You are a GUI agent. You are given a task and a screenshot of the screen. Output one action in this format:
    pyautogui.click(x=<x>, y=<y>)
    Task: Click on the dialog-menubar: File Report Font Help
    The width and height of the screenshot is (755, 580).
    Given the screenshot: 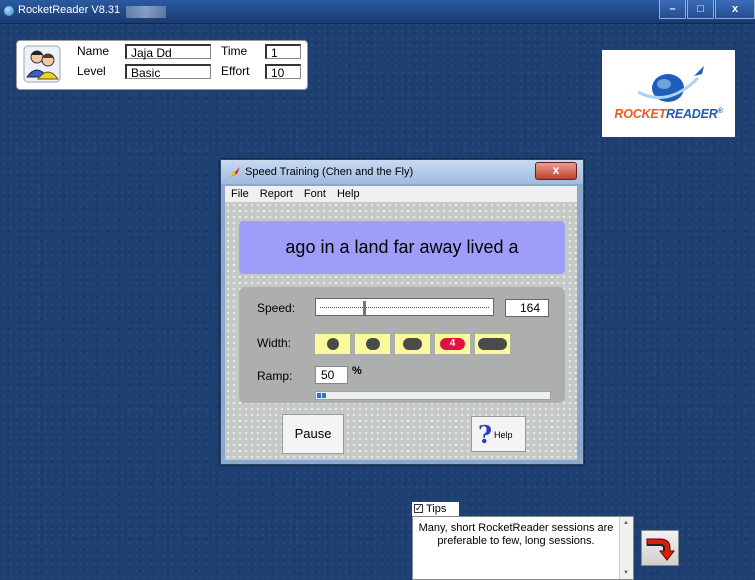 What is the action you would take?
    pyautogui.click(x=401, y=194)
    